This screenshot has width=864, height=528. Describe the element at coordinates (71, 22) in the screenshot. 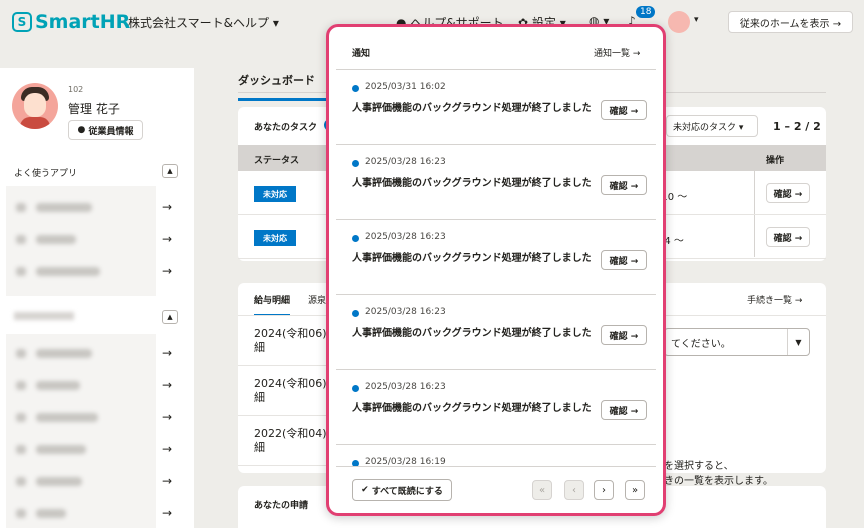

I see `smarthr-logo: S SmartHR` at that location.